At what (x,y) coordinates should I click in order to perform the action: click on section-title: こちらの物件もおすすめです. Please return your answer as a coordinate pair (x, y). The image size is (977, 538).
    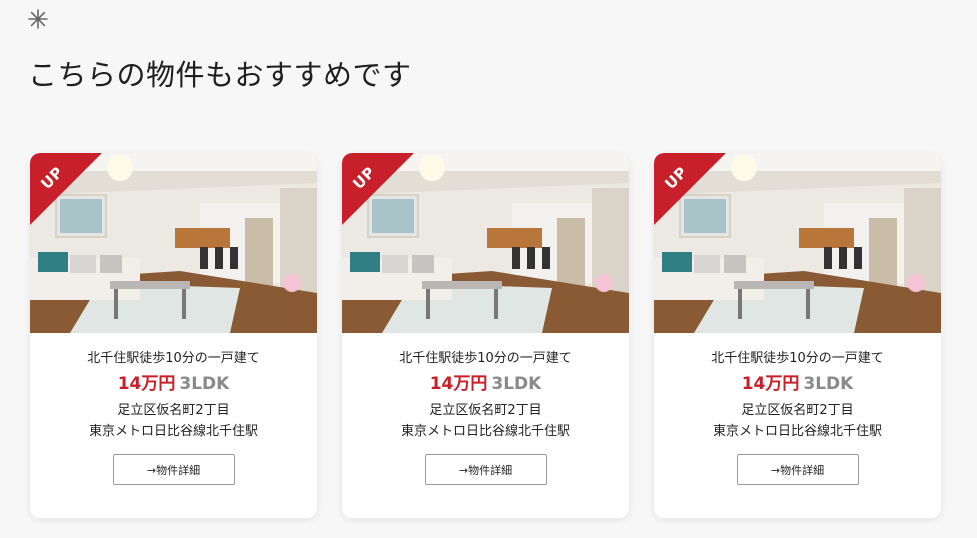
    Looking at the image, I should click on (220, 75).